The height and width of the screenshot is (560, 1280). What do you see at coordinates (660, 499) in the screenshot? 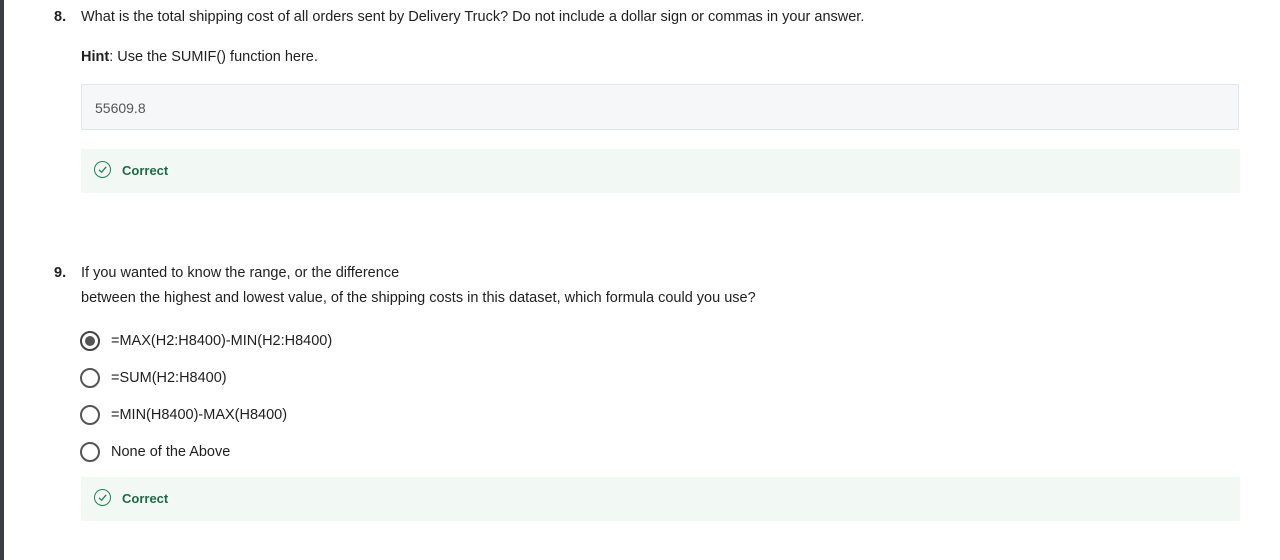
I see `question-9-feedback: Correct` at bounding box center [660, 499].